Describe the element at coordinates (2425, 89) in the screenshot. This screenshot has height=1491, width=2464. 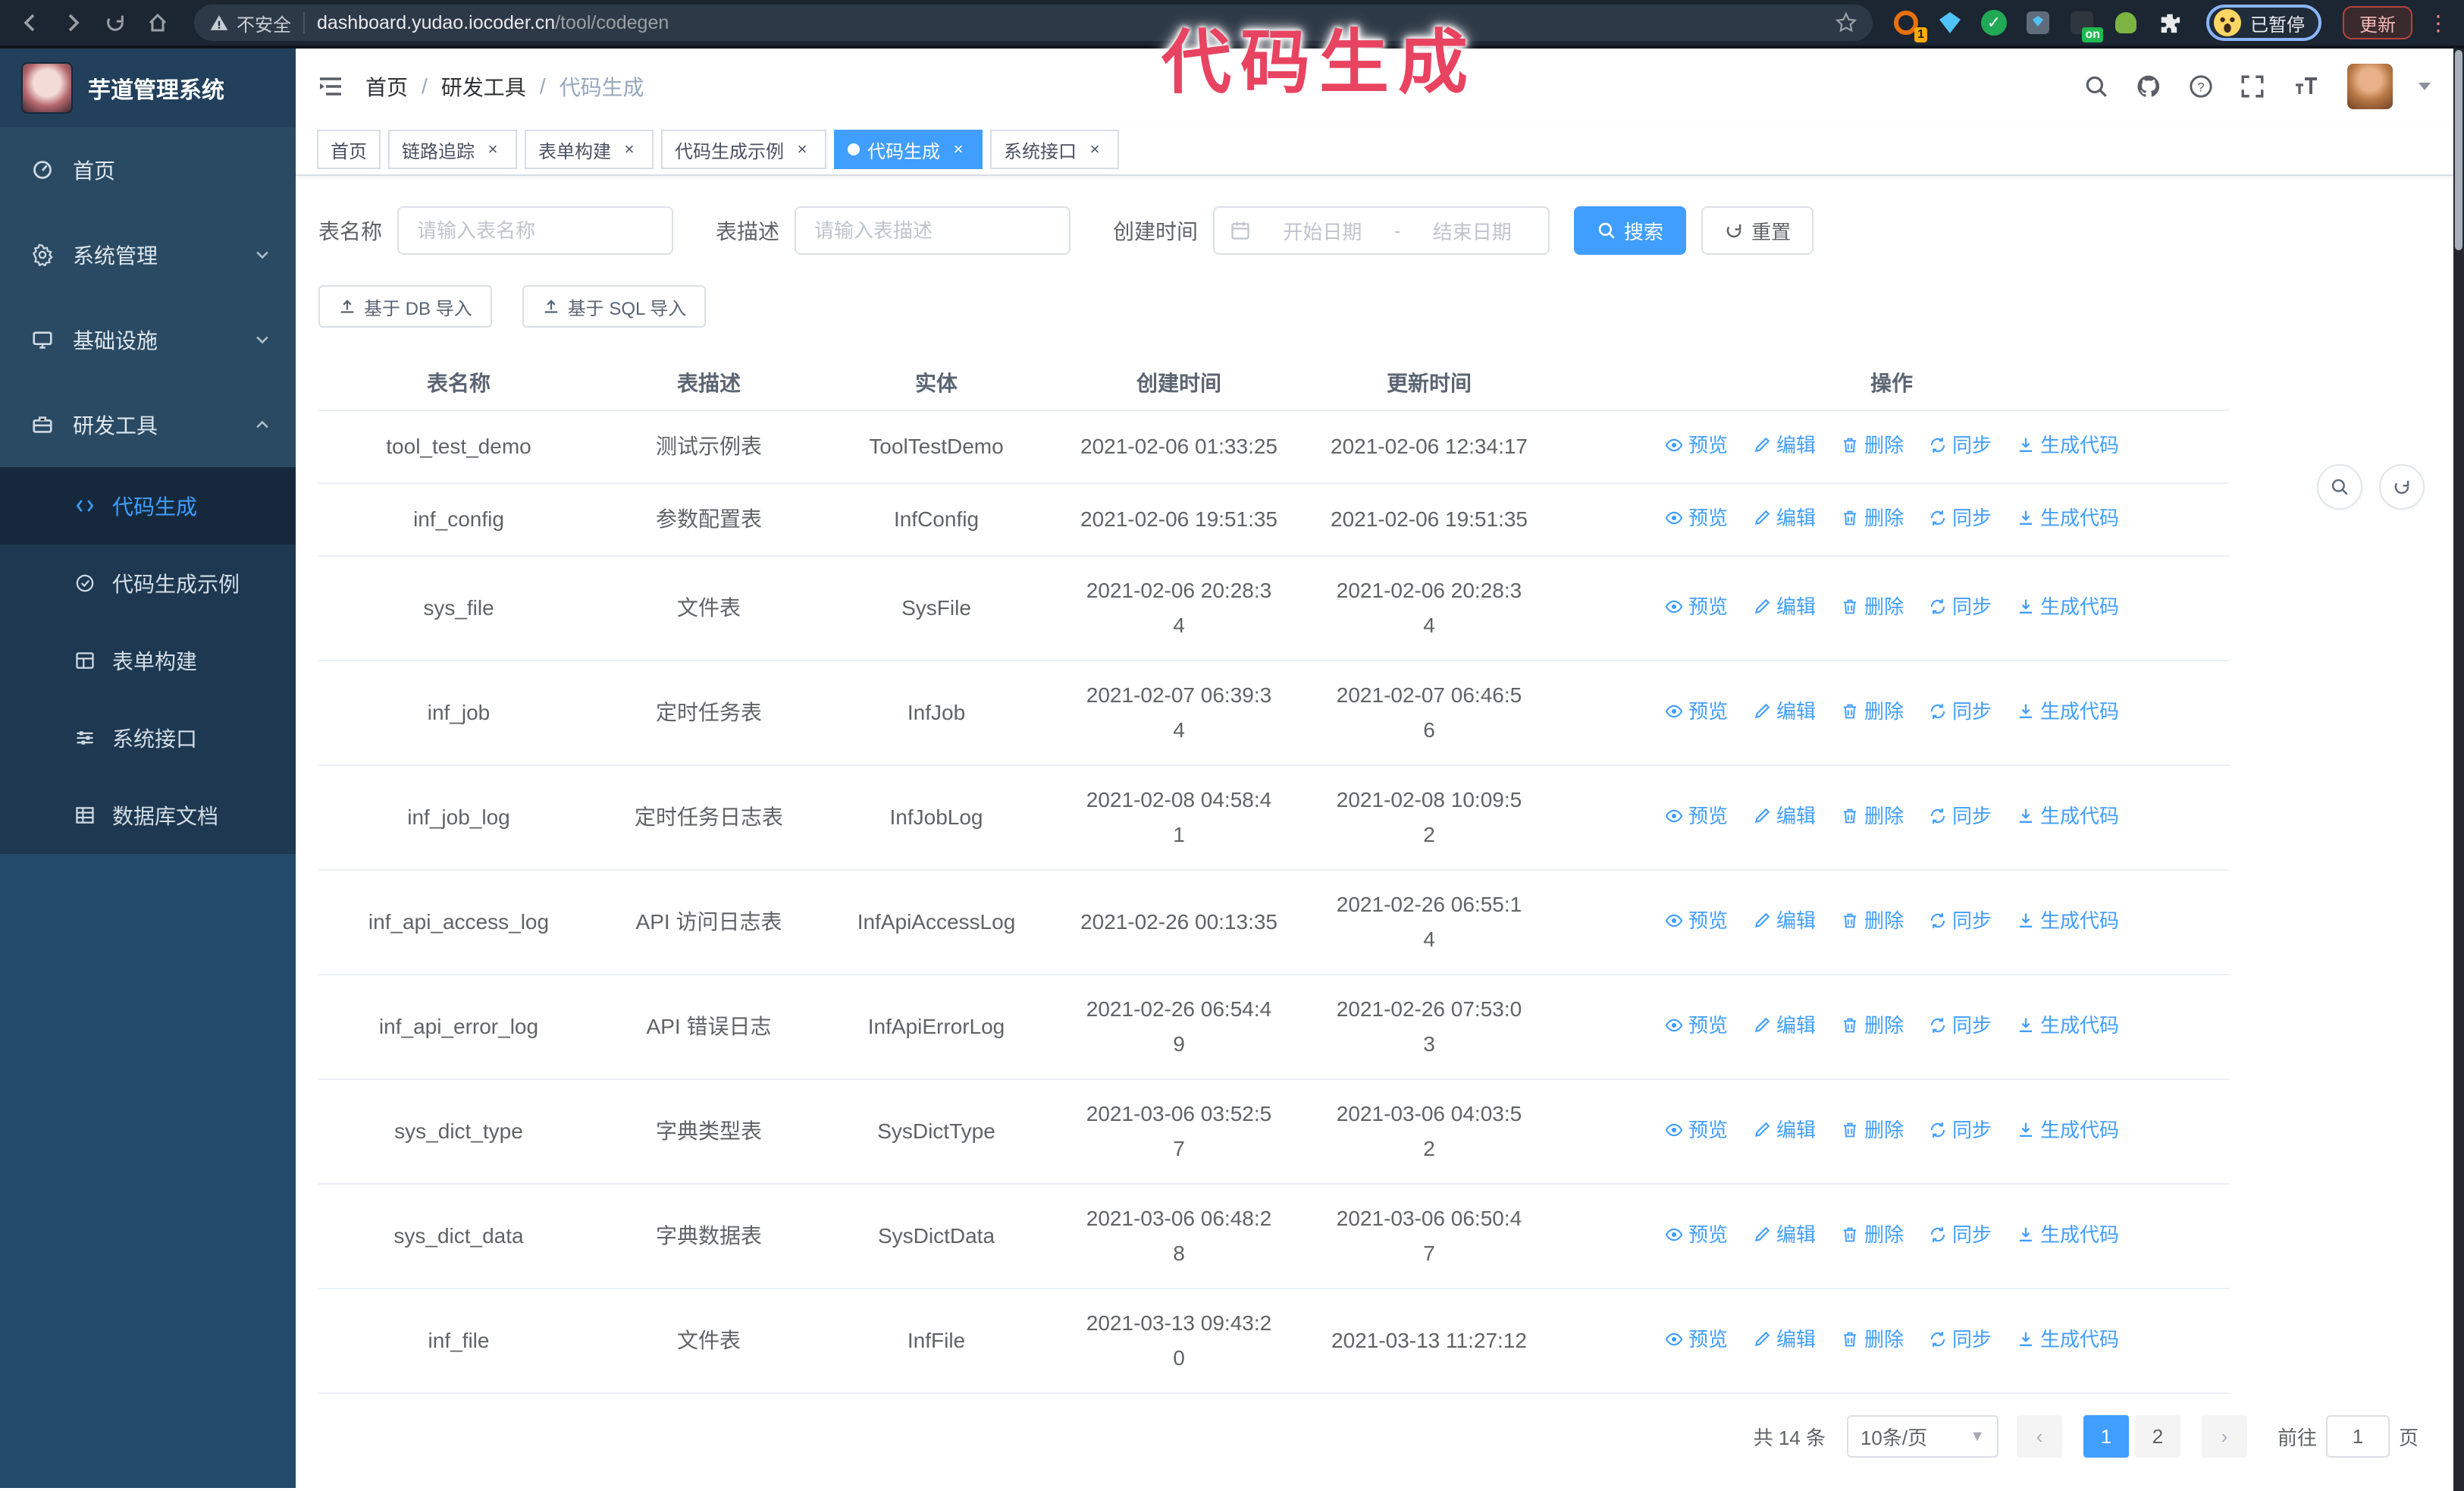
I see `chevron-down-icon` at that location.